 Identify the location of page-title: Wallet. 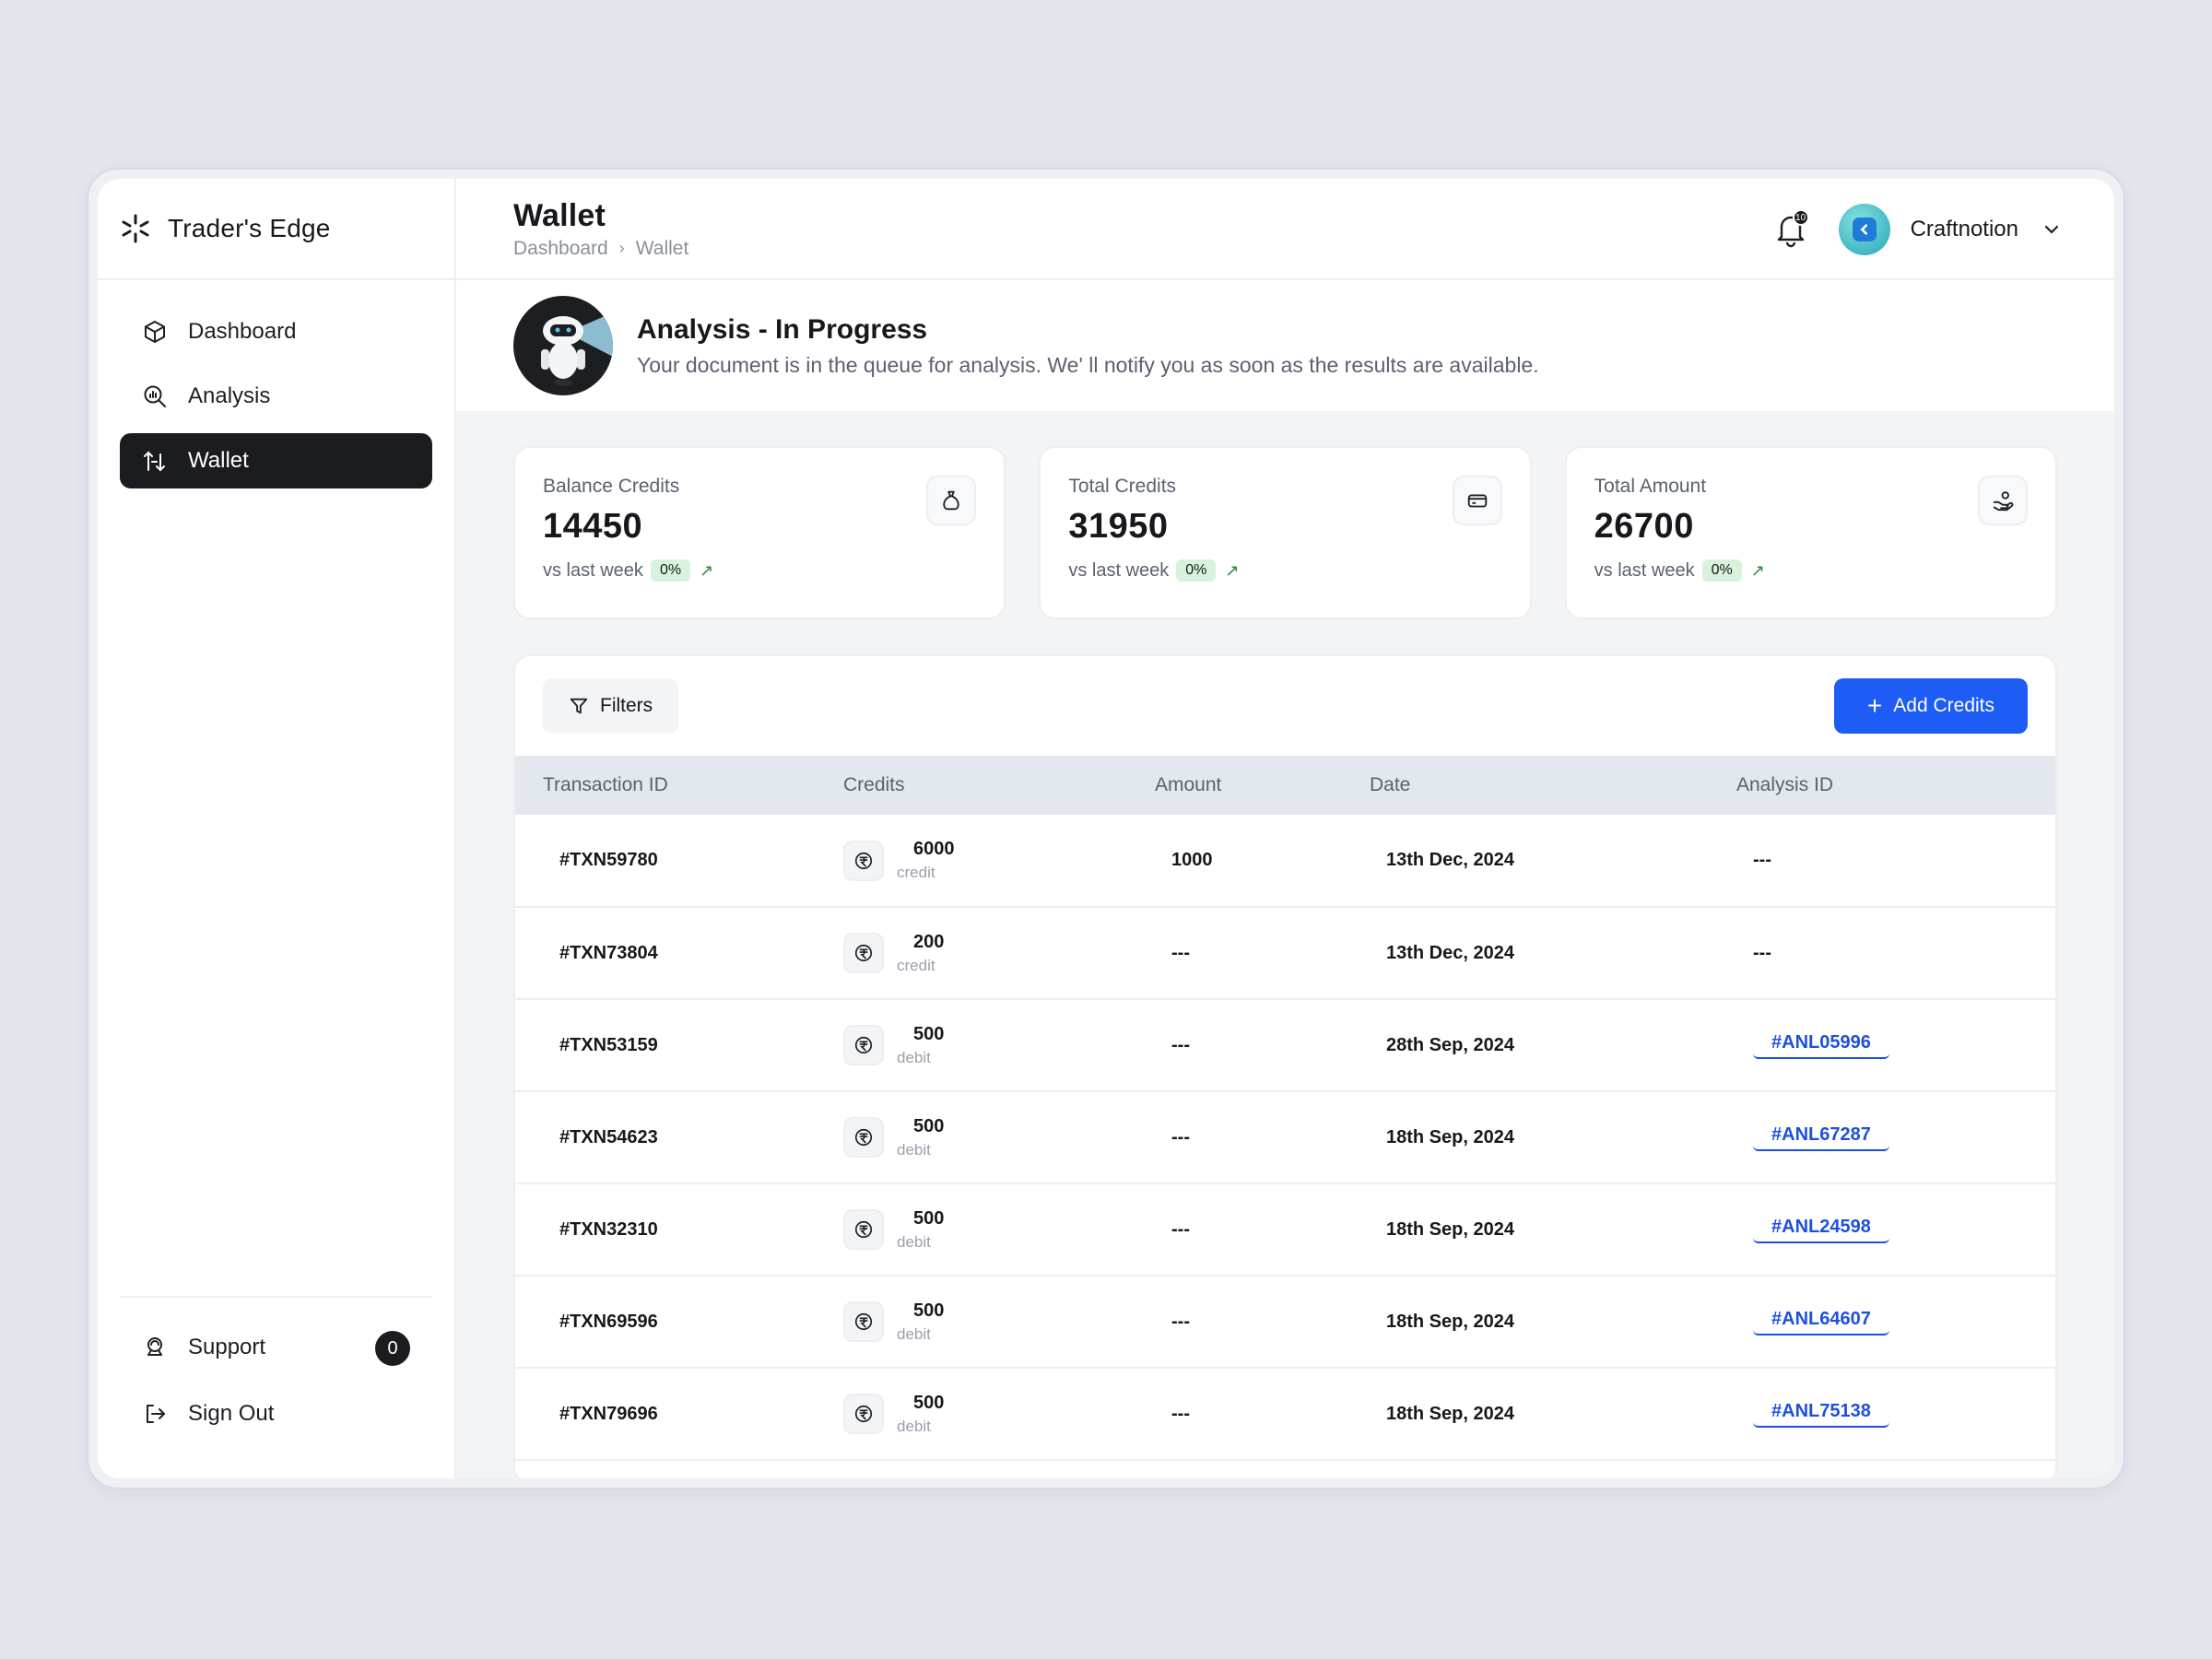
(559, 215).